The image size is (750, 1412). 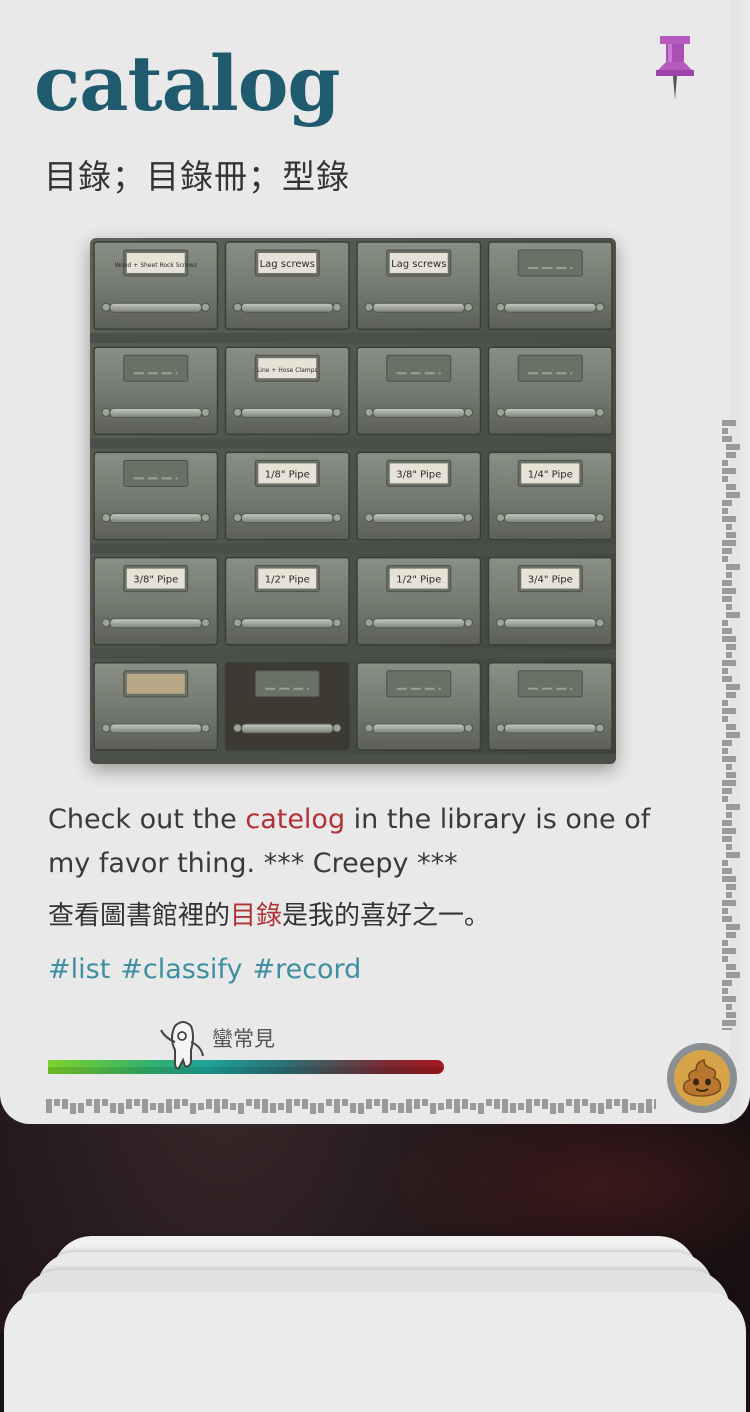 I want to click on tag-record: #record, so click(x=306, y=969).